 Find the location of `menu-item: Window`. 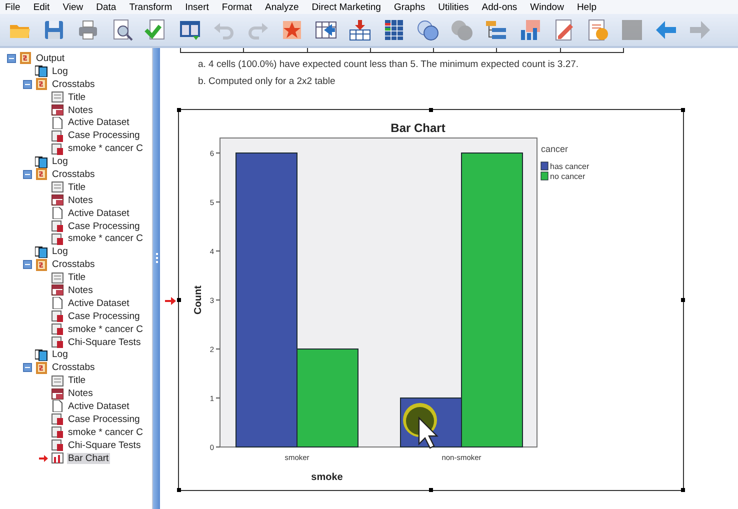

menu-item: Window is located at coordinates (547, 7).